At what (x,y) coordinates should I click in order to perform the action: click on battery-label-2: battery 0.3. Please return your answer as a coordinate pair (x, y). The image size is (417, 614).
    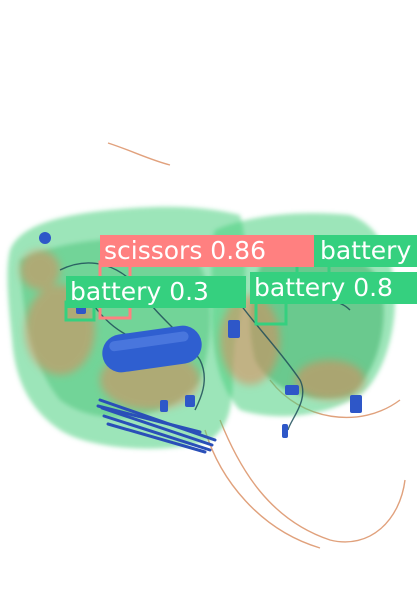
    Looking at the image, I should click on (156, 292).